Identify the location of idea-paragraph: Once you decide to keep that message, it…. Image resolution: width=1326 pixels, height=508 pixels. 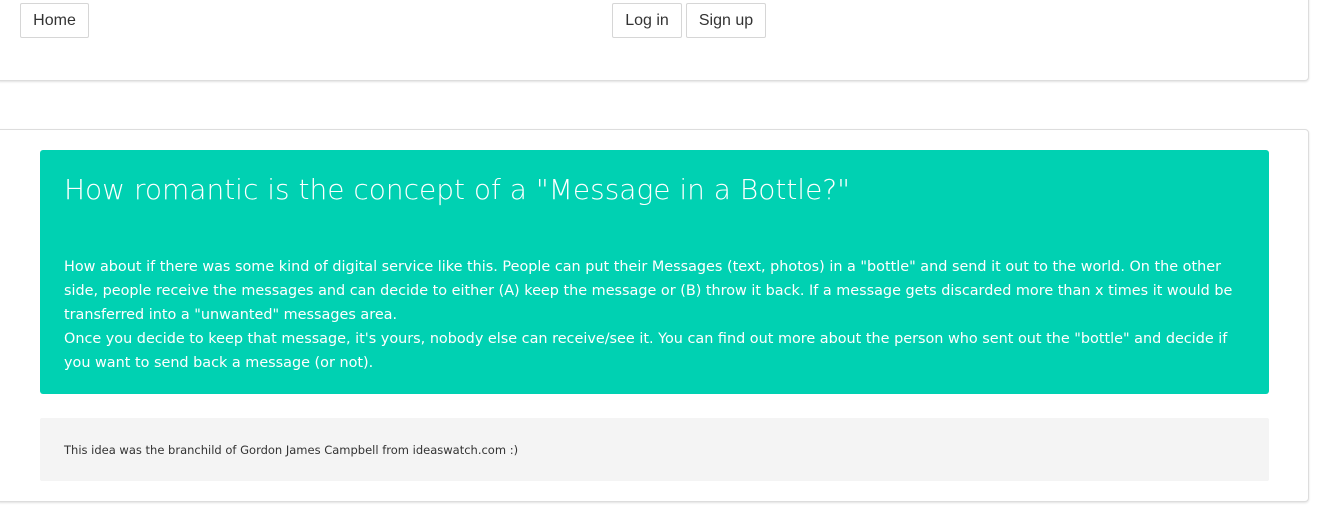
(646, 351).